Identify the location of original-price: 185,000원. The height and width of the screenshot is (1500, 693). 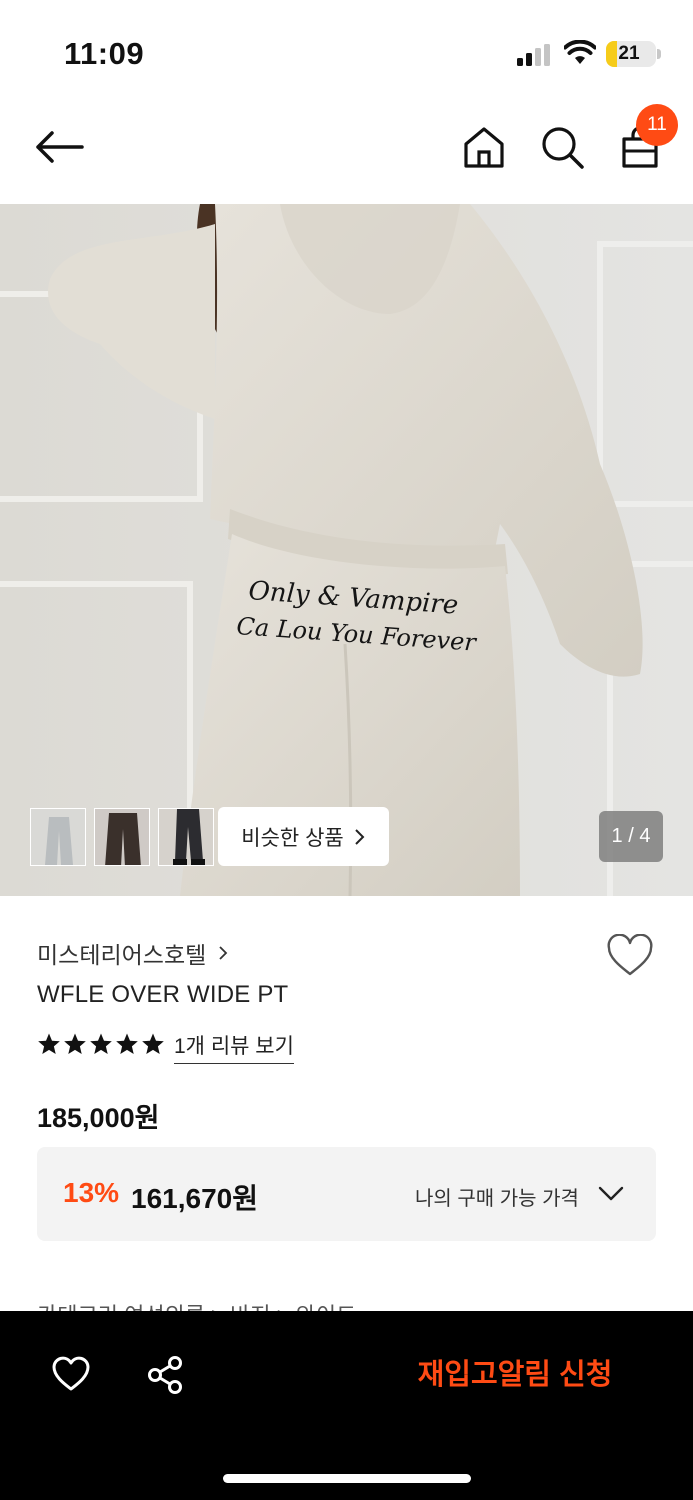
(98, 1118).